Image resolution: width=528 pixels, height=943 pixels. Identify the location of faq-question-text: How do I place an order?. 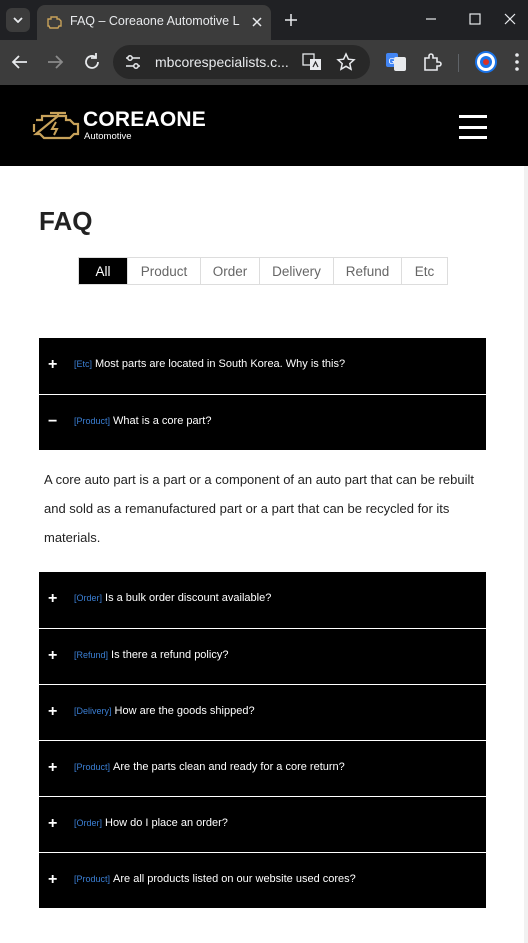
(166, 823).